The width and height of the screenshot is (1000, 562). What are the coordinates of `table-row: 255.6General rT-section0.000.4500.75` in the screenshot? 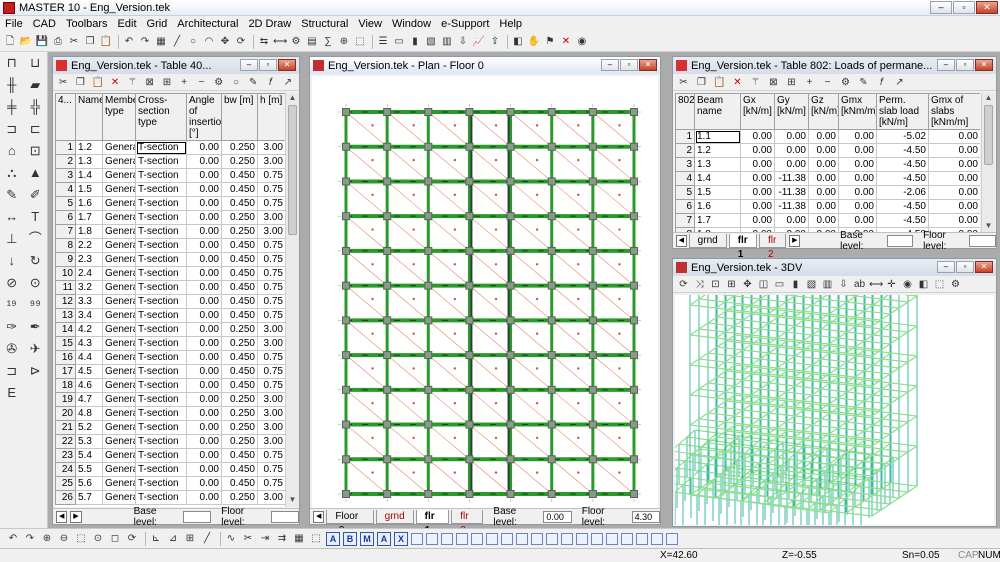 It's located at (170, 483).